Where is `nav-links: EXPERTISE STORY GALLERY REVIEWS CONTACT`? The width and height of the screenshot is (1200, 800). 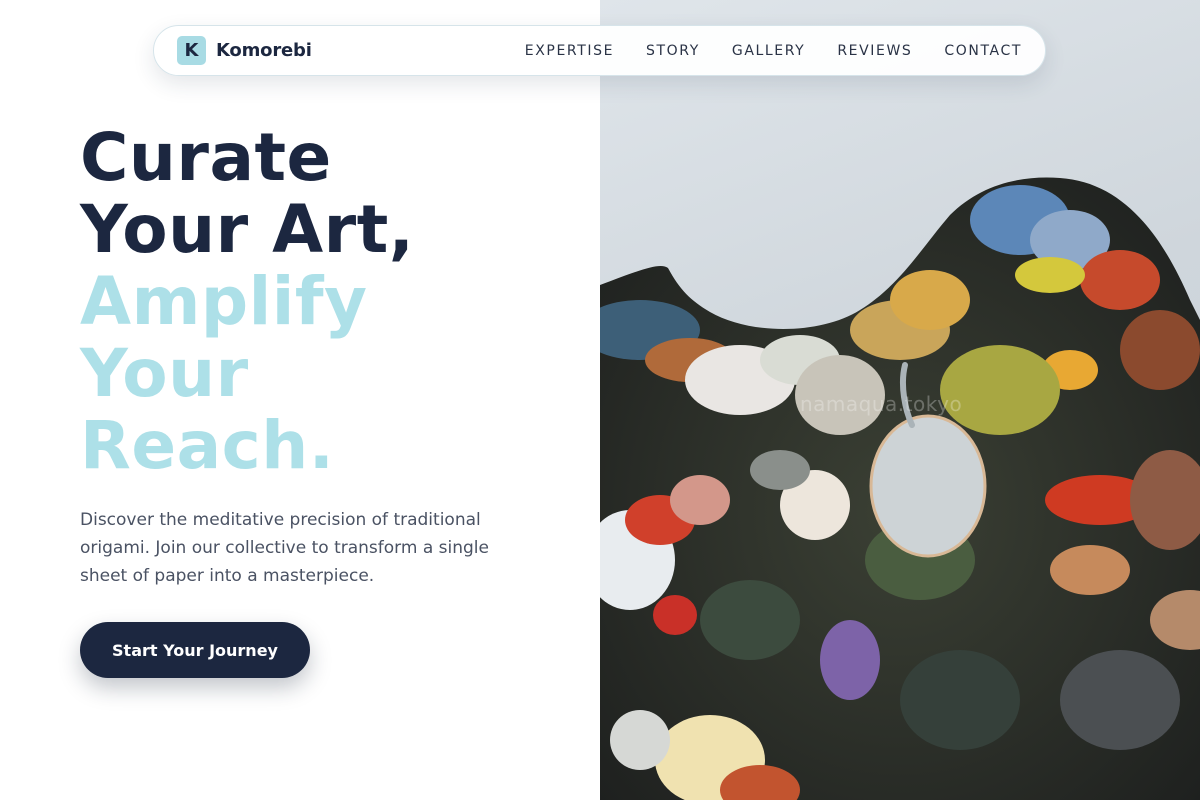 nav-links: EXPERTISE STORY GALLERY REVIEWS CONTACT is located at coordinates (773, 51).